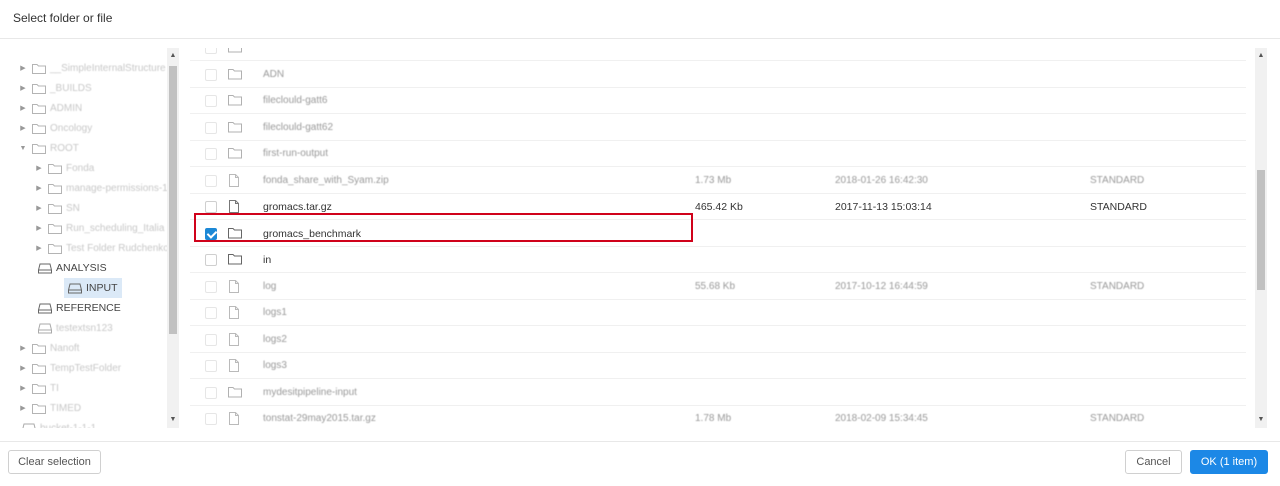 This screenshot has height=486, width=1280. Describe the element at coordinates (1261, 230) in the screenshot. I see `file-list-scrollbar-thumb` at that location.